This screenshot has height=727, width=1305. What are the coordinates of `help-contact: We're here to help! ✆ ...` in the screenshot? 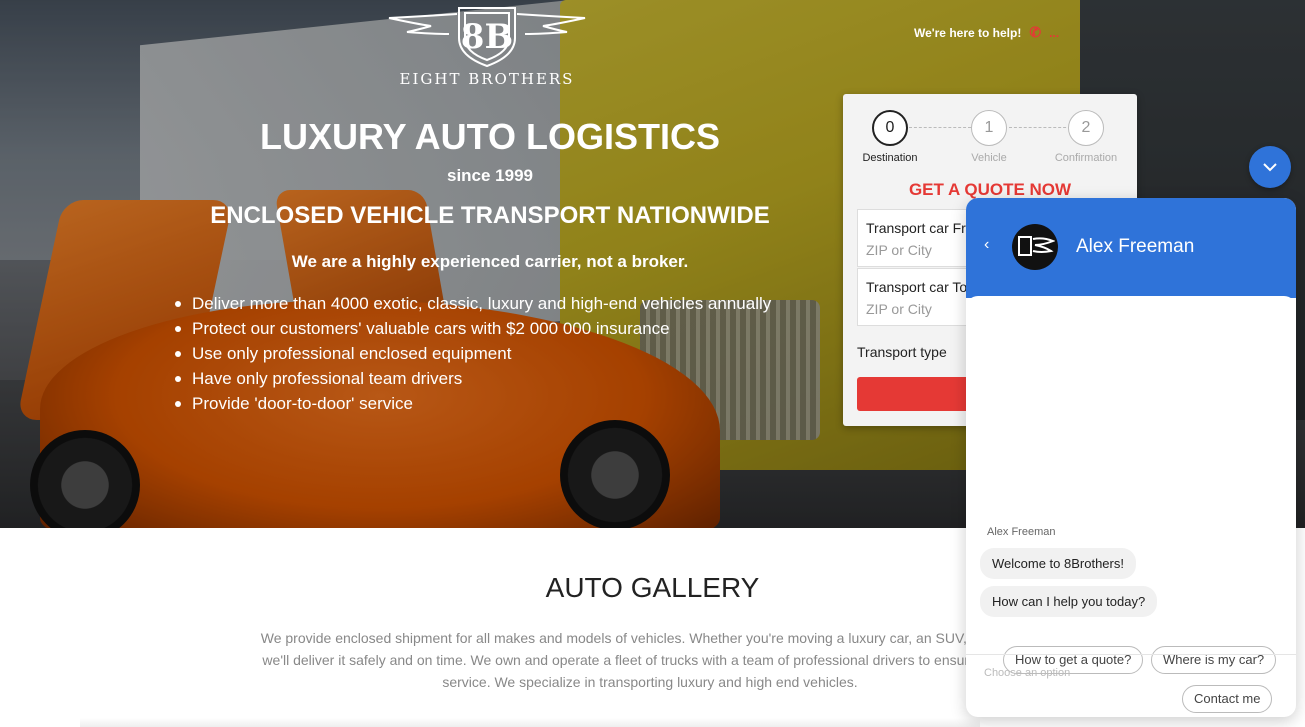 It's located at (986, 32).